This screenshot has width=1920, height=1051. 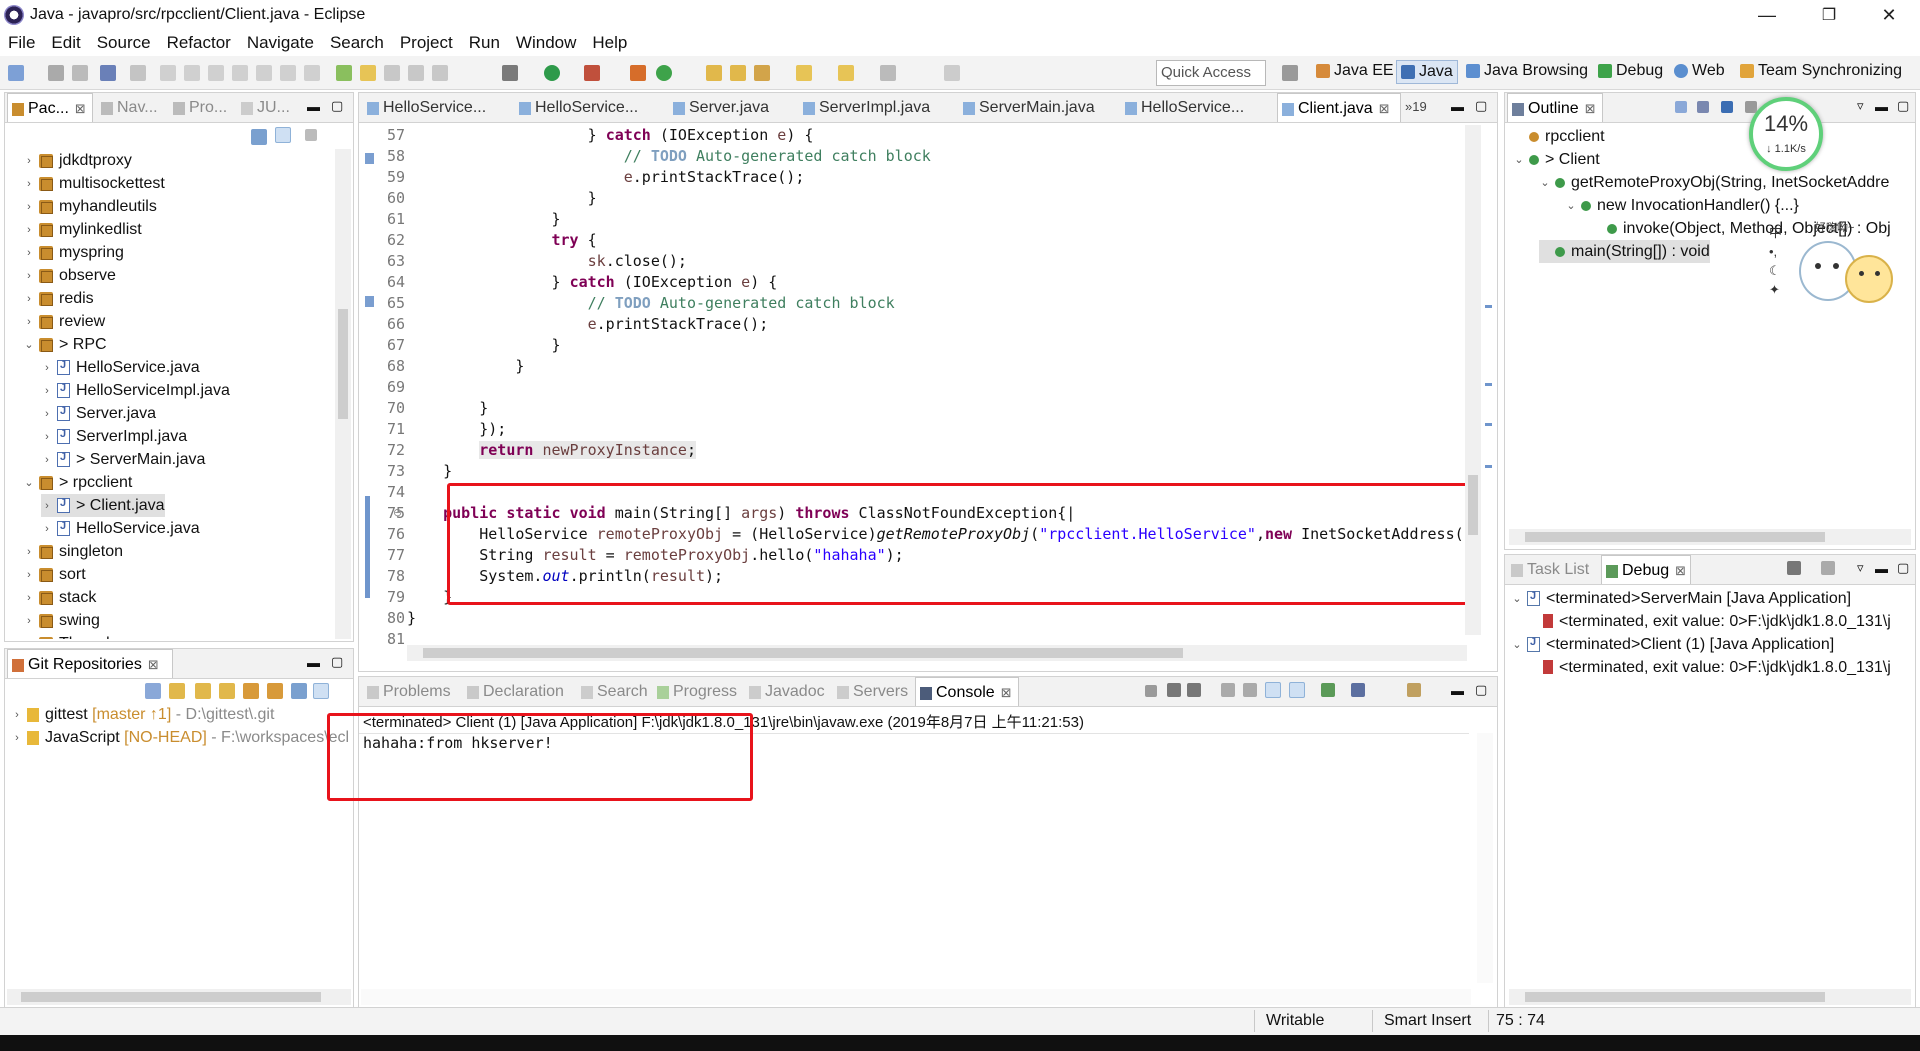 I want to click on perspective-web: Web, so click(x=1699, y=71).